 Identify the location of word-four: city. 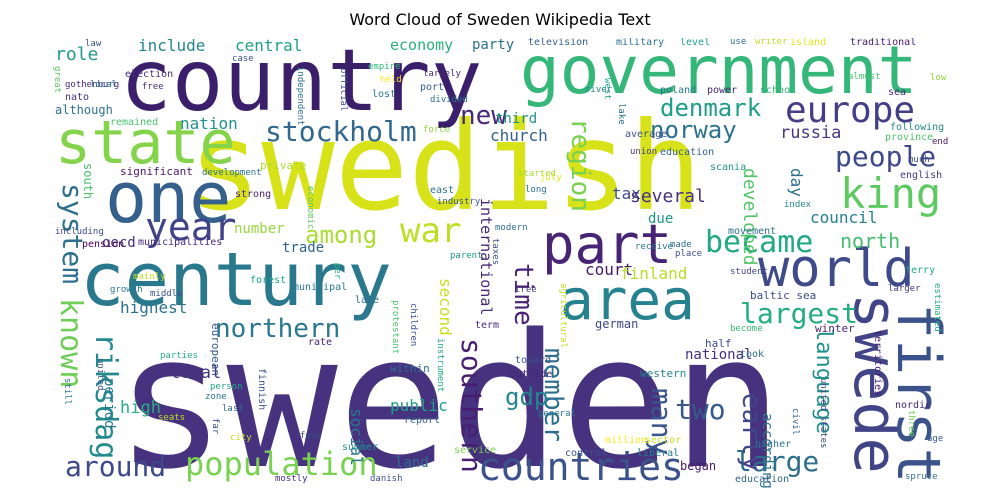
(241, 438).